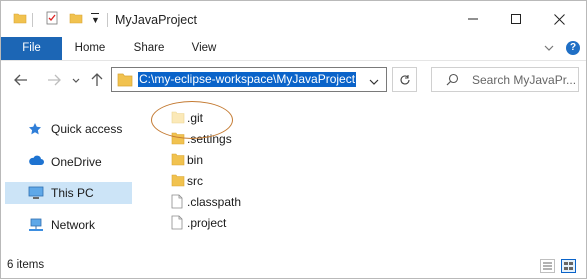  What do you see at coordinates (156, 20) in the screenshot?
I see `window-title: MyJavaProject` at bounding box center [156, 20].